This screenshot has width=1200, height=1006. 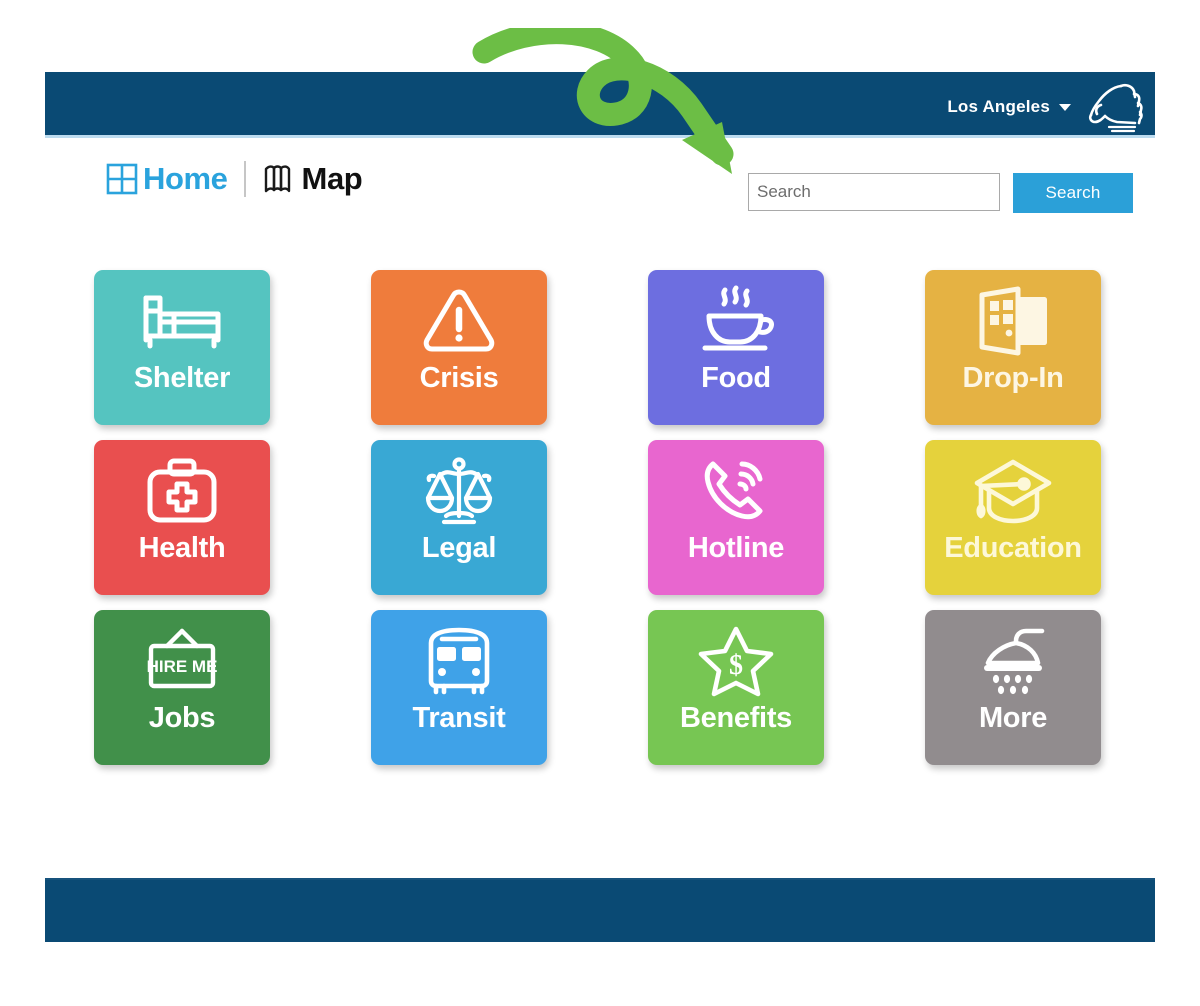 I want to click on tile-education-label: Education, so click(x=1013, y=548).